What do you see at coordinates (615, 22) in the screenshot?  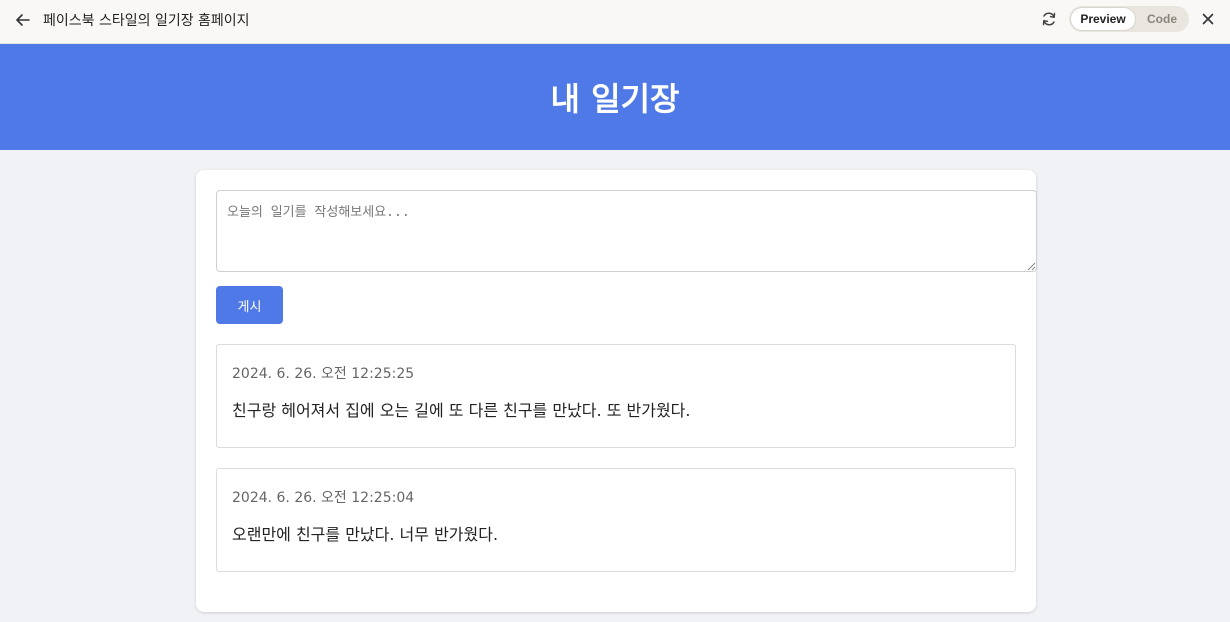 I see `window-toolbar: 페이스북 스타일의 일기장 홈페이지 Preview Code` at bounding box center [615, 22].